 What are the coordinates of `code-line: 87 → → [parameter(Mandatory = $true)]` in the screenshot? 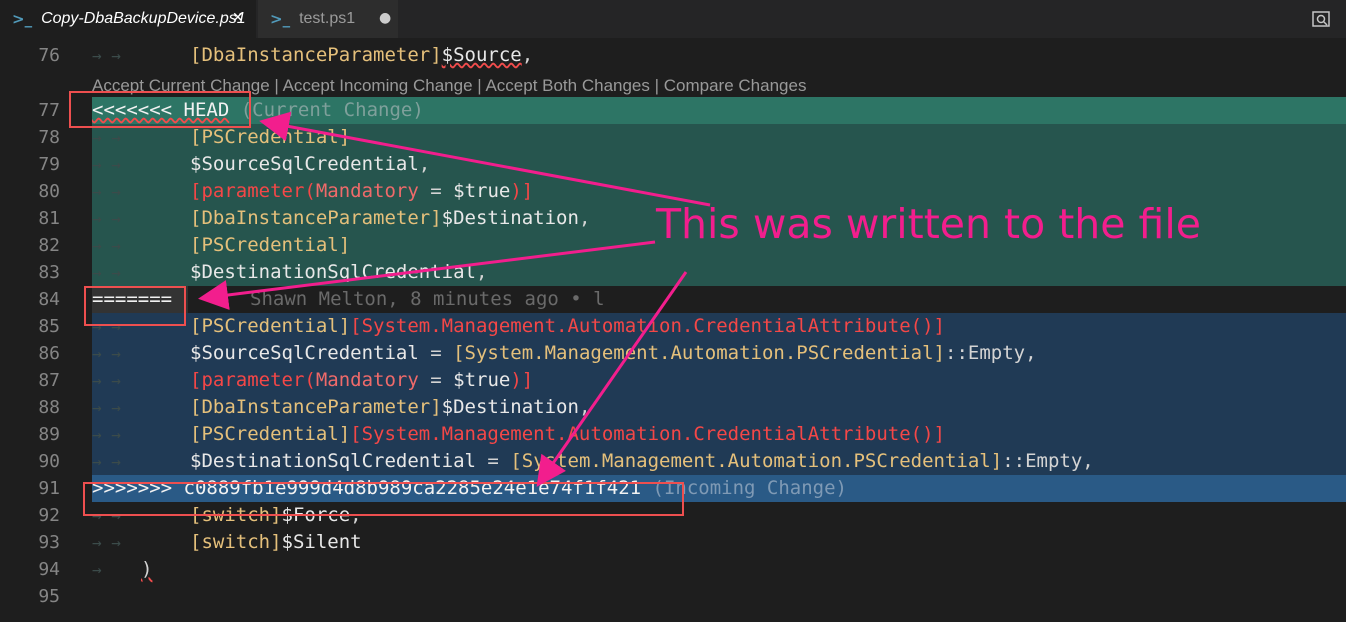 It's located at (673, 380).